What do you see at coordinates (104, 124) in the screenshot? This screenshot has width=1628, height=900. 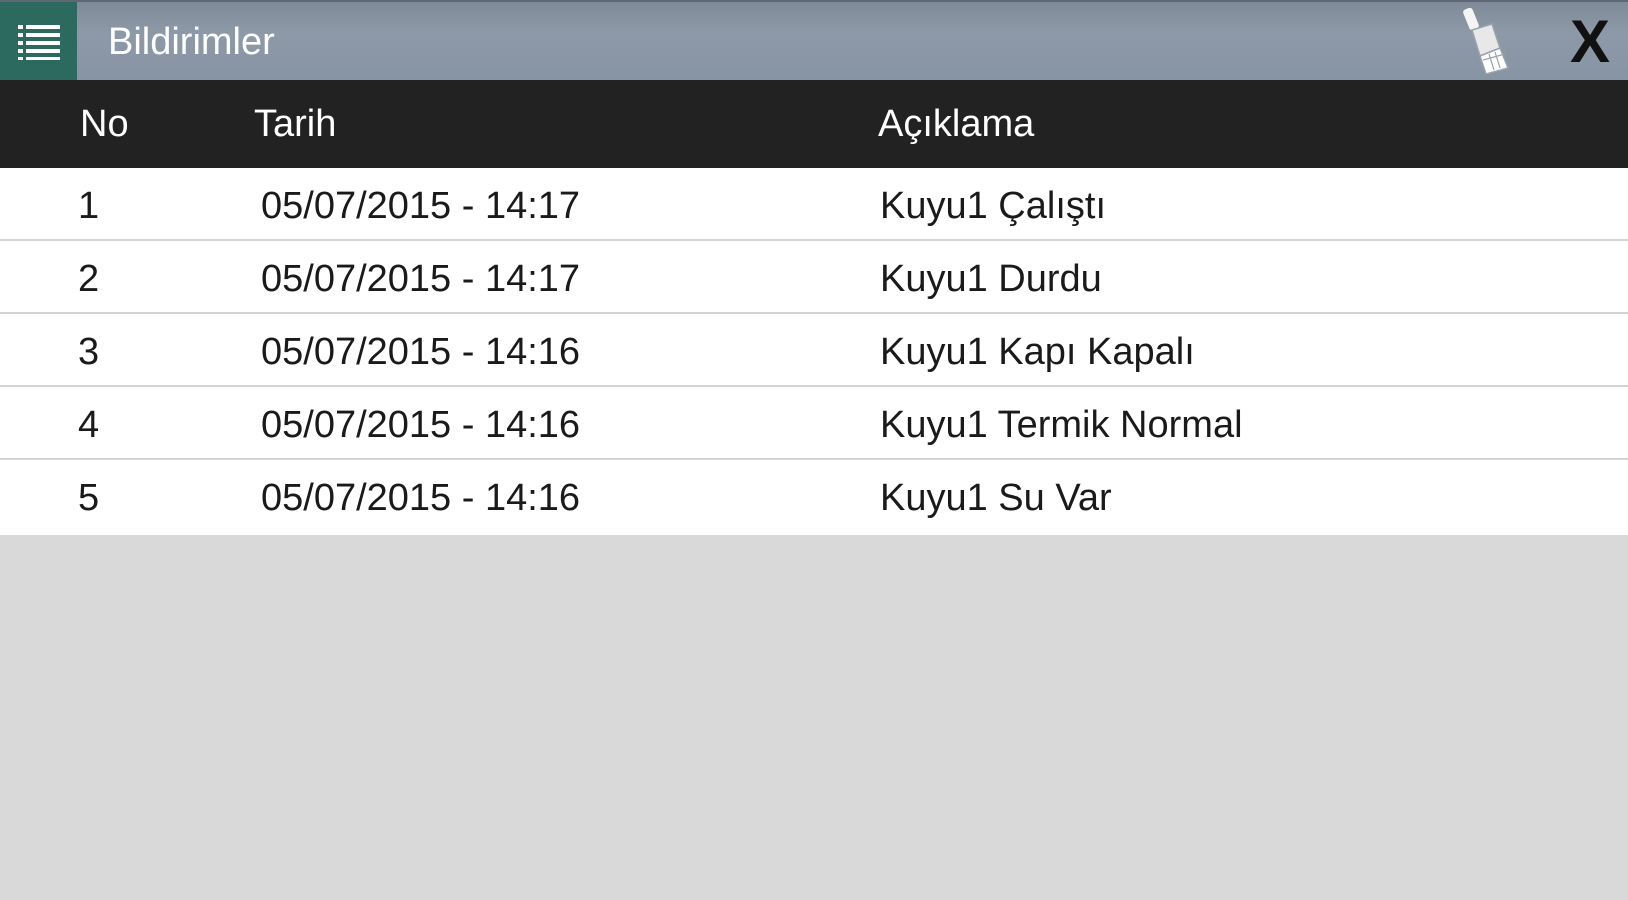 I see `column-header-no: No` at bounding box center [104, 124].